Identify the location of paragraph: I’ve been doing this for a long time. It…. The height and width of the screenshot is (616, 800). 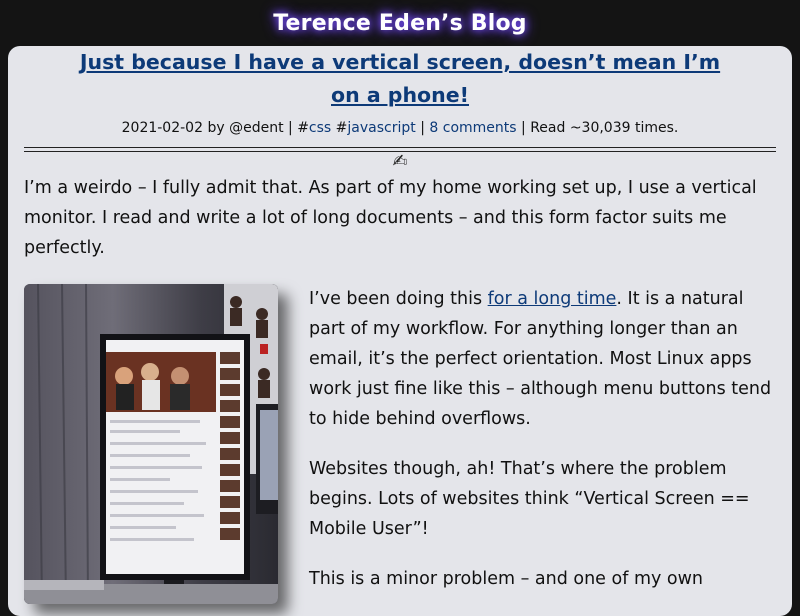
(542, 359).